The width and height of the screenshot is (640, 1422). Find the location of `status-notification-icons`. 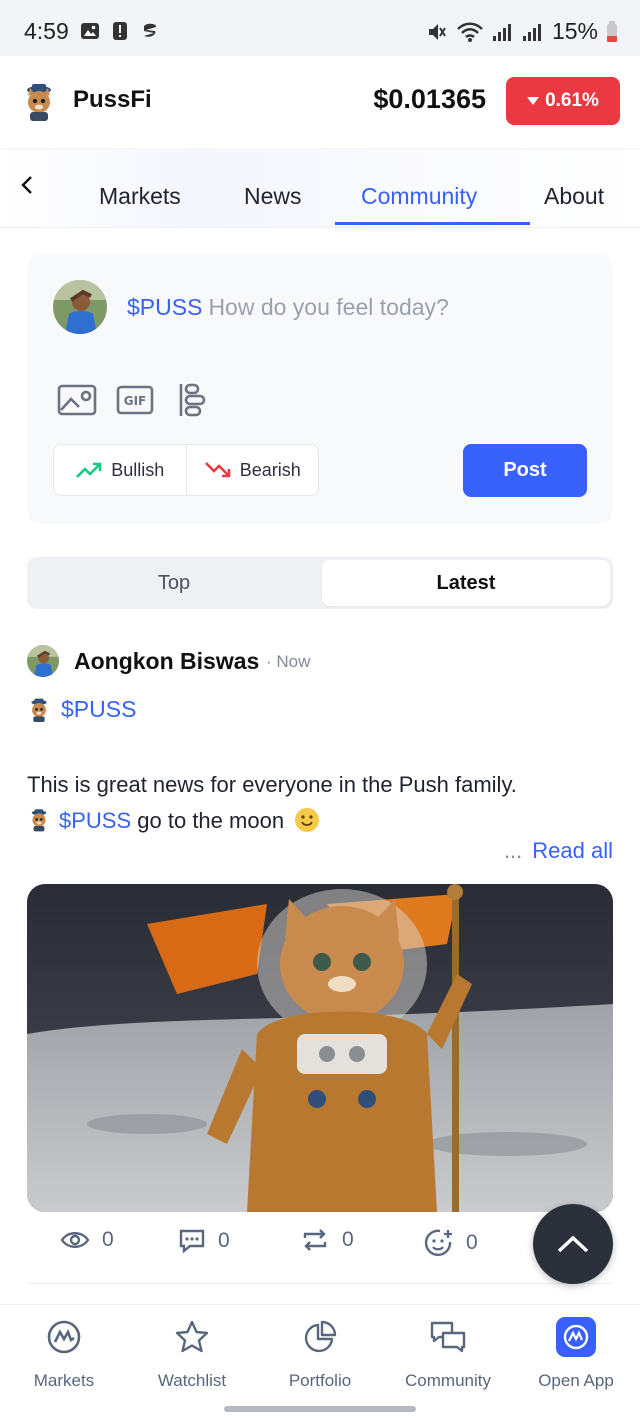

status-notification-icons is located at coordinates (120, 31).